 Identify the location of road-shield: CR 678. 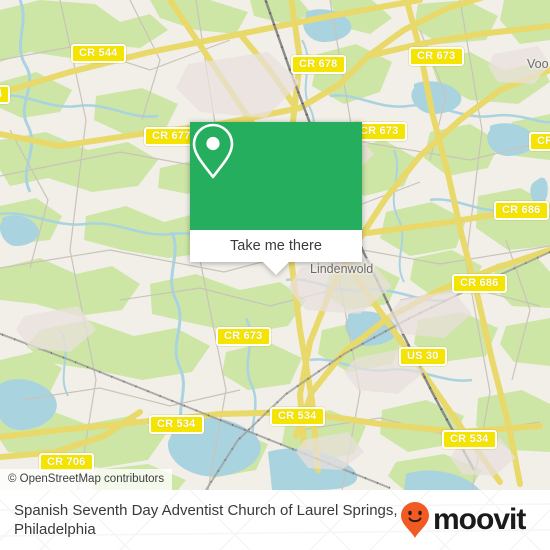
(318, 64).